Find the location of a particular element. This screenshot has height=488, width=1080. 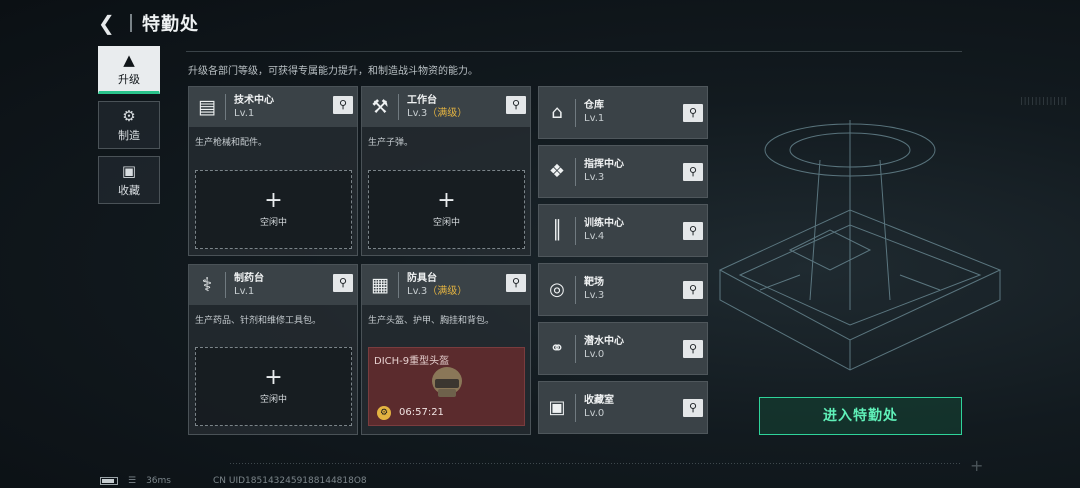

nav-collection: ▣ 收藏 is located at coordinates (129, 180).